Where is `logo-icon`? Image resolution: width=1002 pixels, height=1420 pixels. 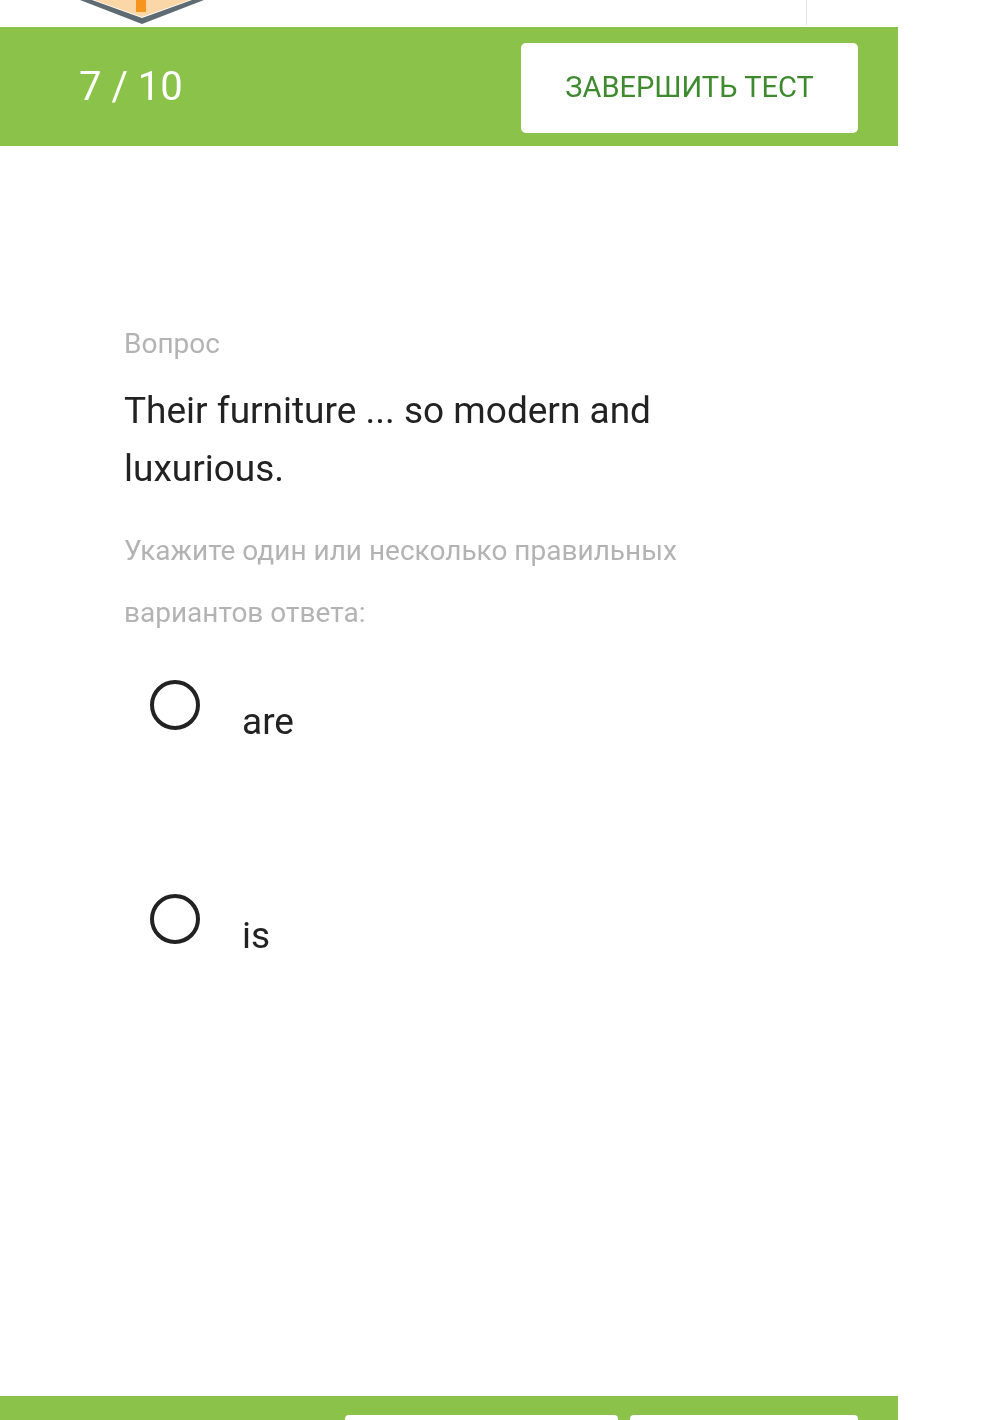
logo-icon is located at coordinates (142, 13).